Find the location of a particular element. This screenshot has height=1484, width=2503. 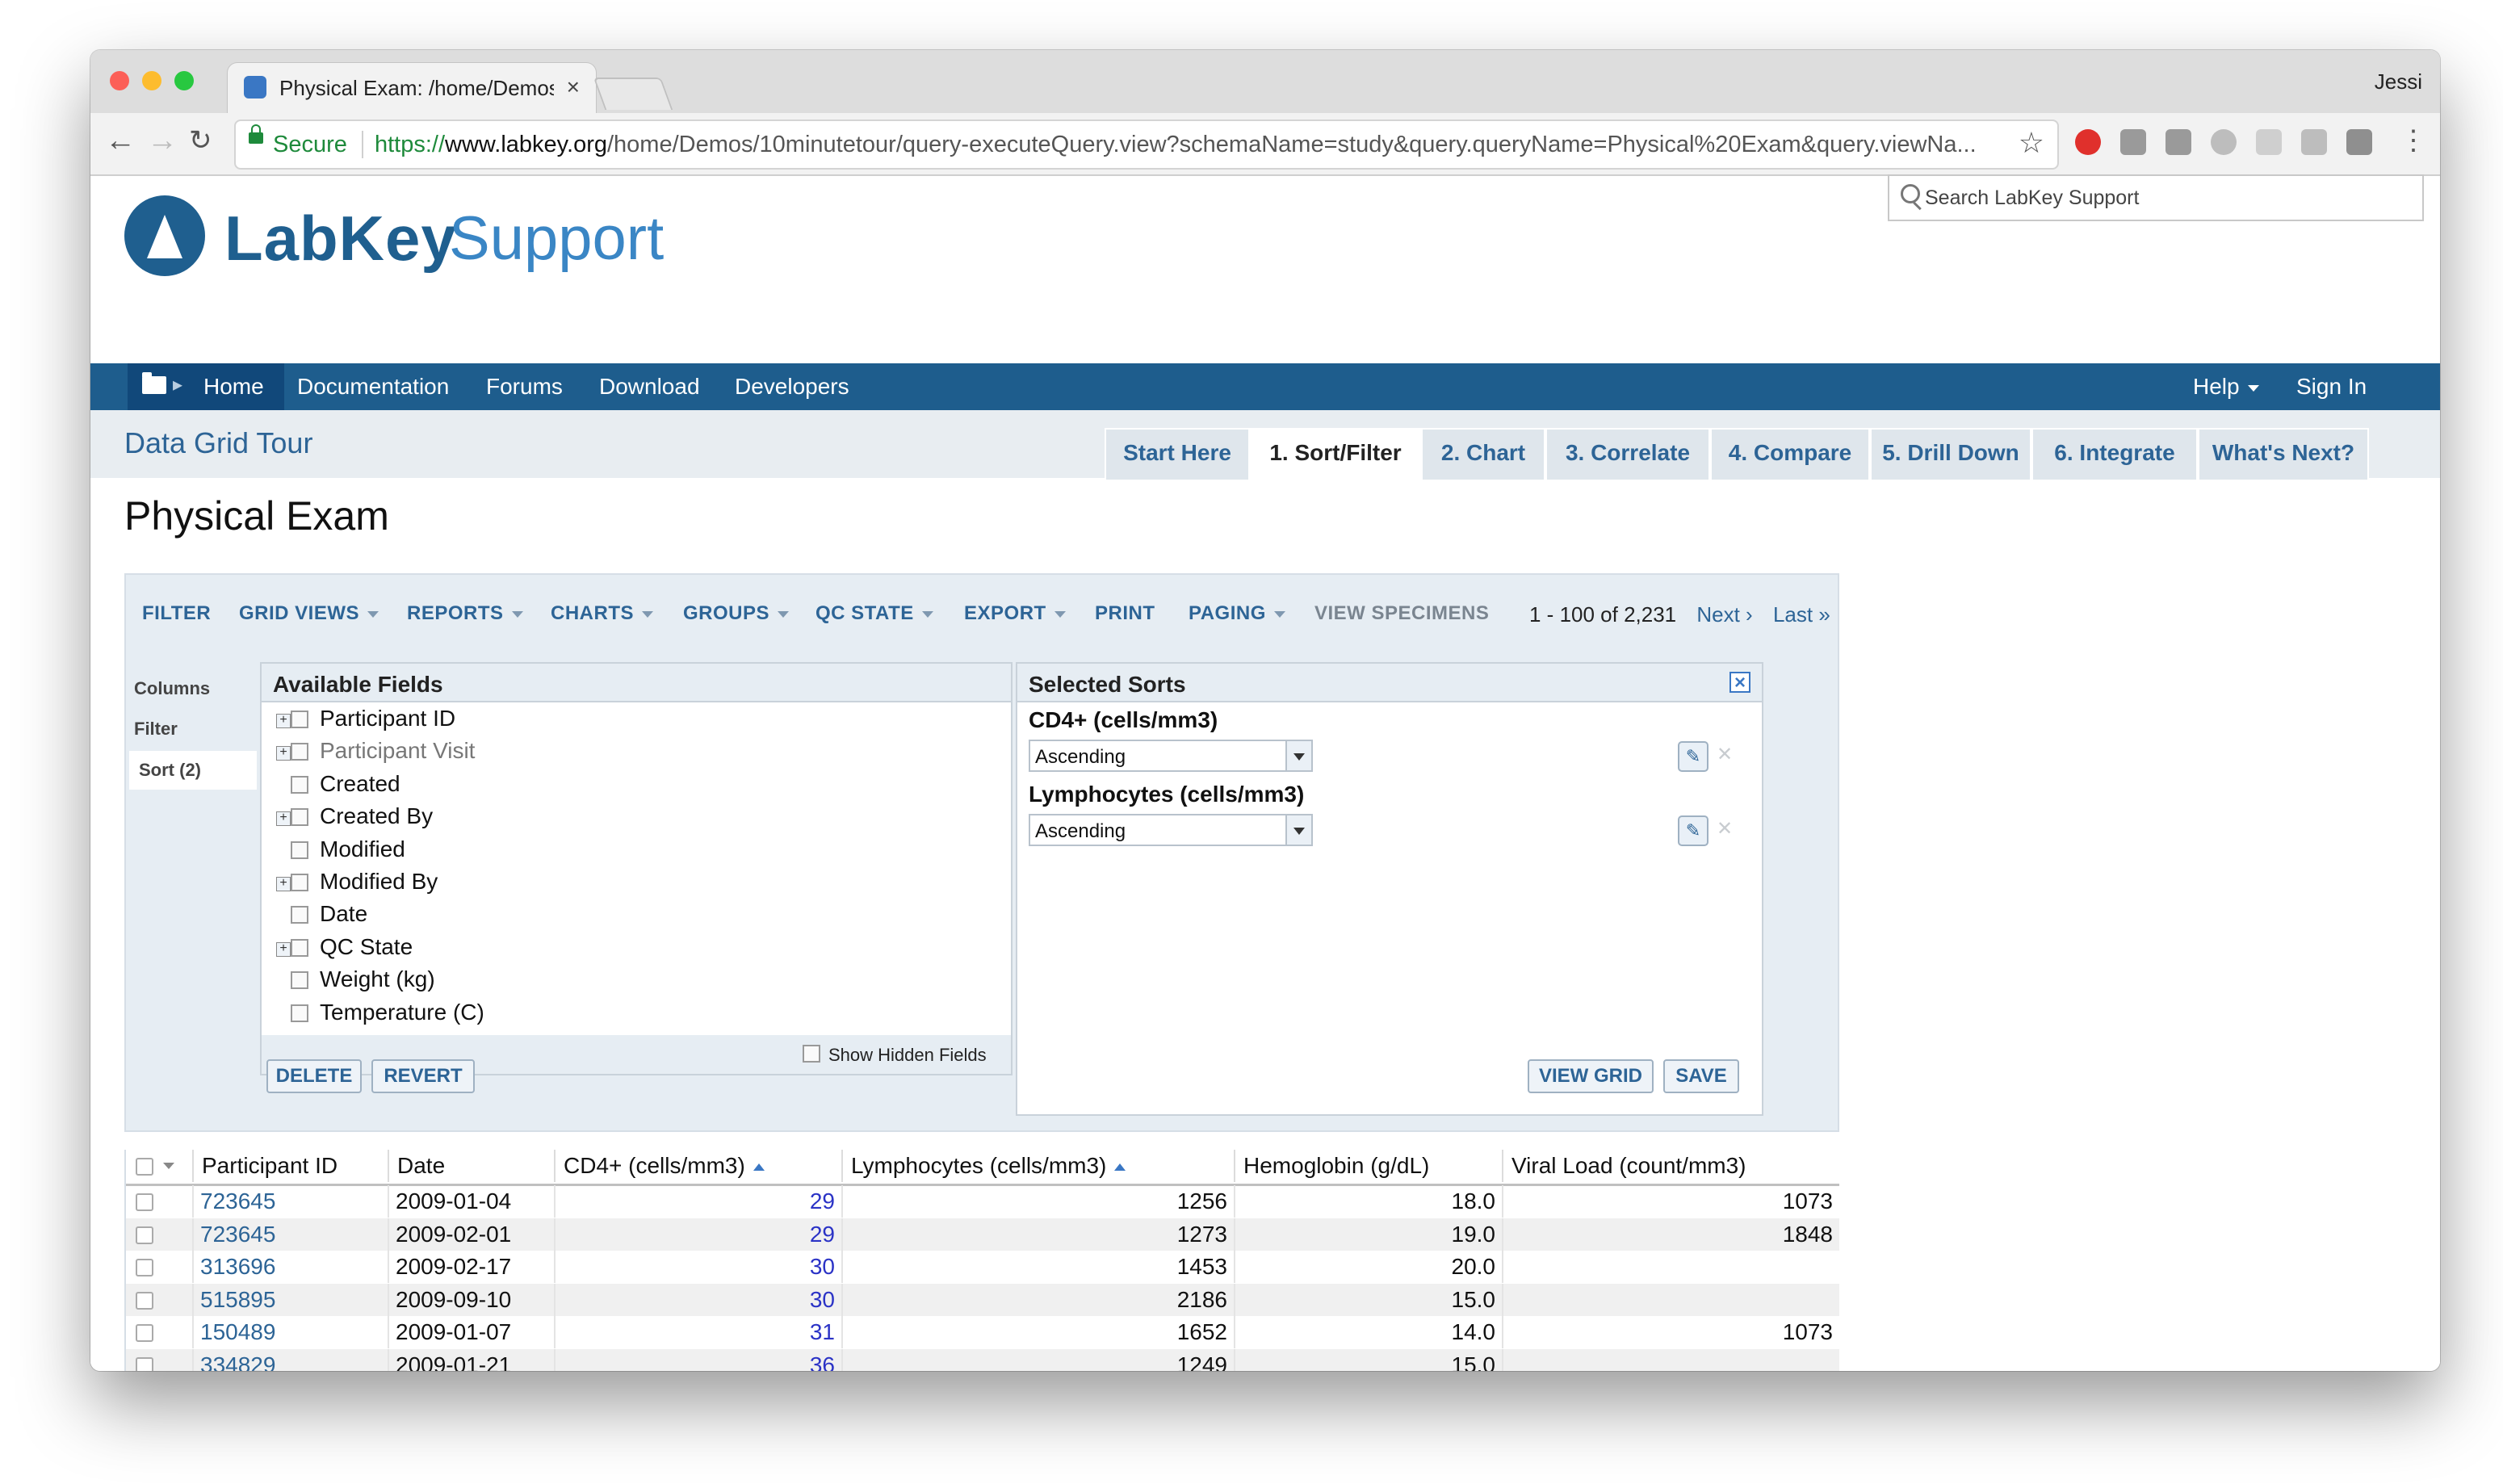

menu-download: Download is located at coordinates (649, 387).